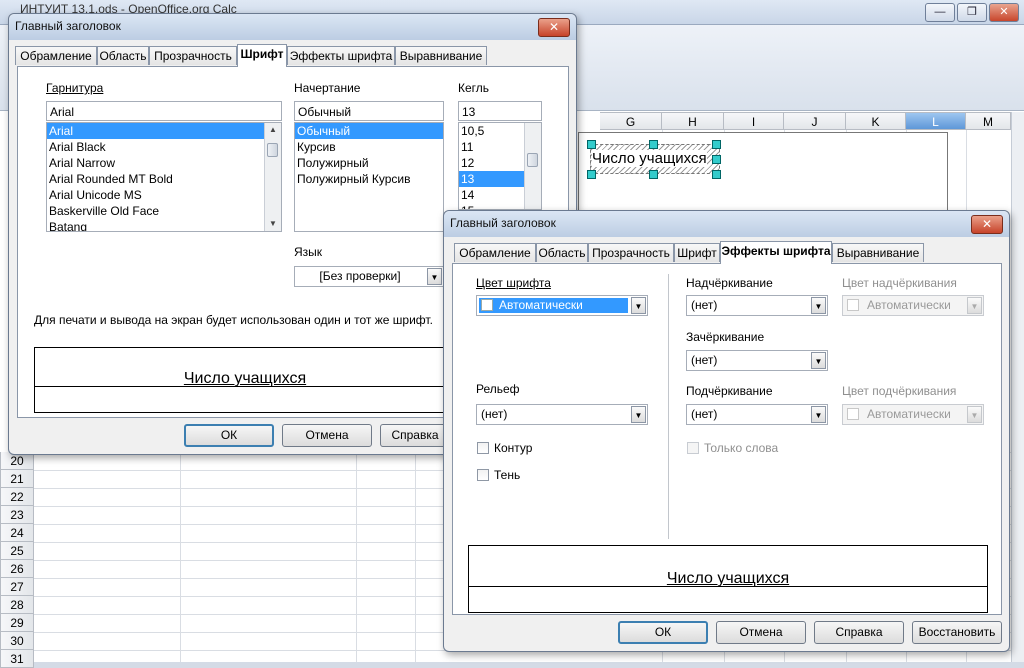 The width and height of the screenshot is (1024, 668). I want to click on strike-label: Зачёркивание, so click(725, 337).